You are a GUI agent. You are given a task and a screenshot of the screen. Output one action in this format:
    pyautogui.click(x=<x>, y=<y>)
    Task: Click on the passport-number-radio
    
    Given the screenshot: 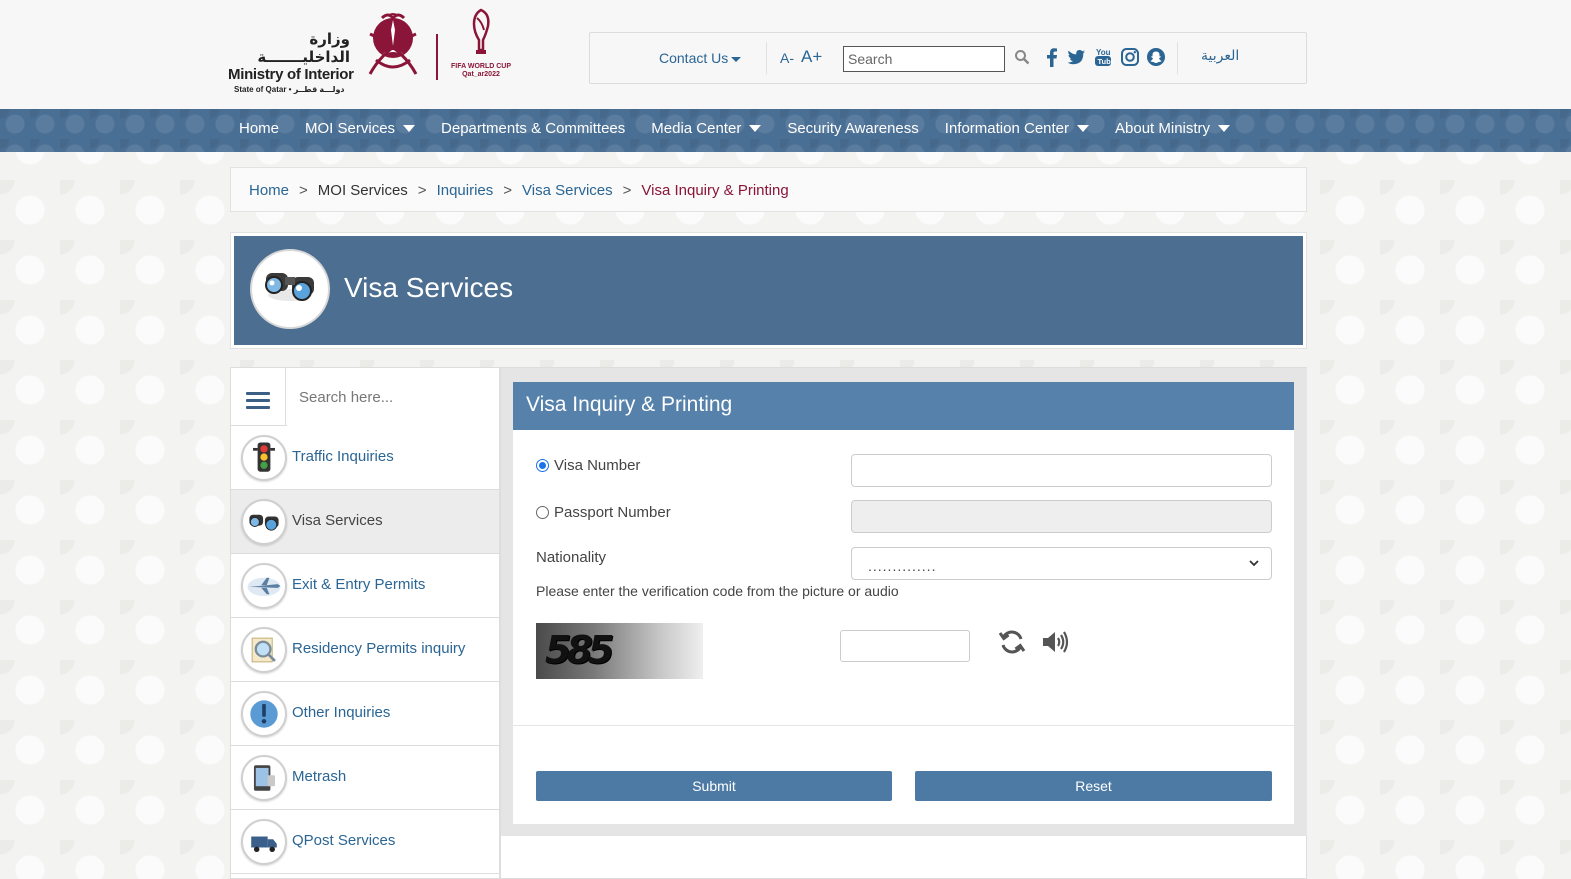 What is the action you would take?
    pyautogui.click(x=542, y=512)
    